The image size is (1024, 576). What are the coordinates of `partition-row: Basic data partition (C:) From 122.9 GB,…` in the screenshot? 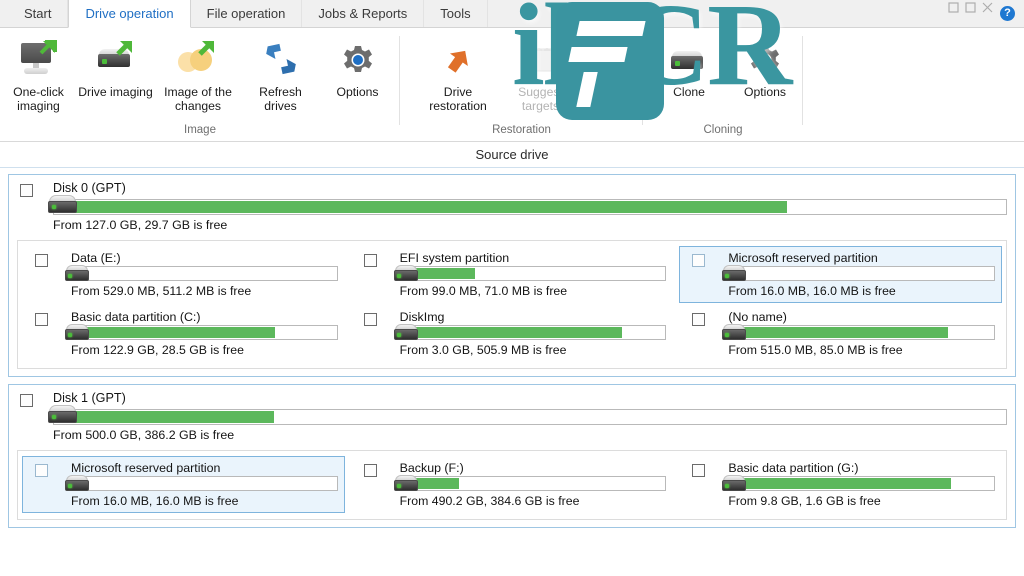 It's located at (183, 333).